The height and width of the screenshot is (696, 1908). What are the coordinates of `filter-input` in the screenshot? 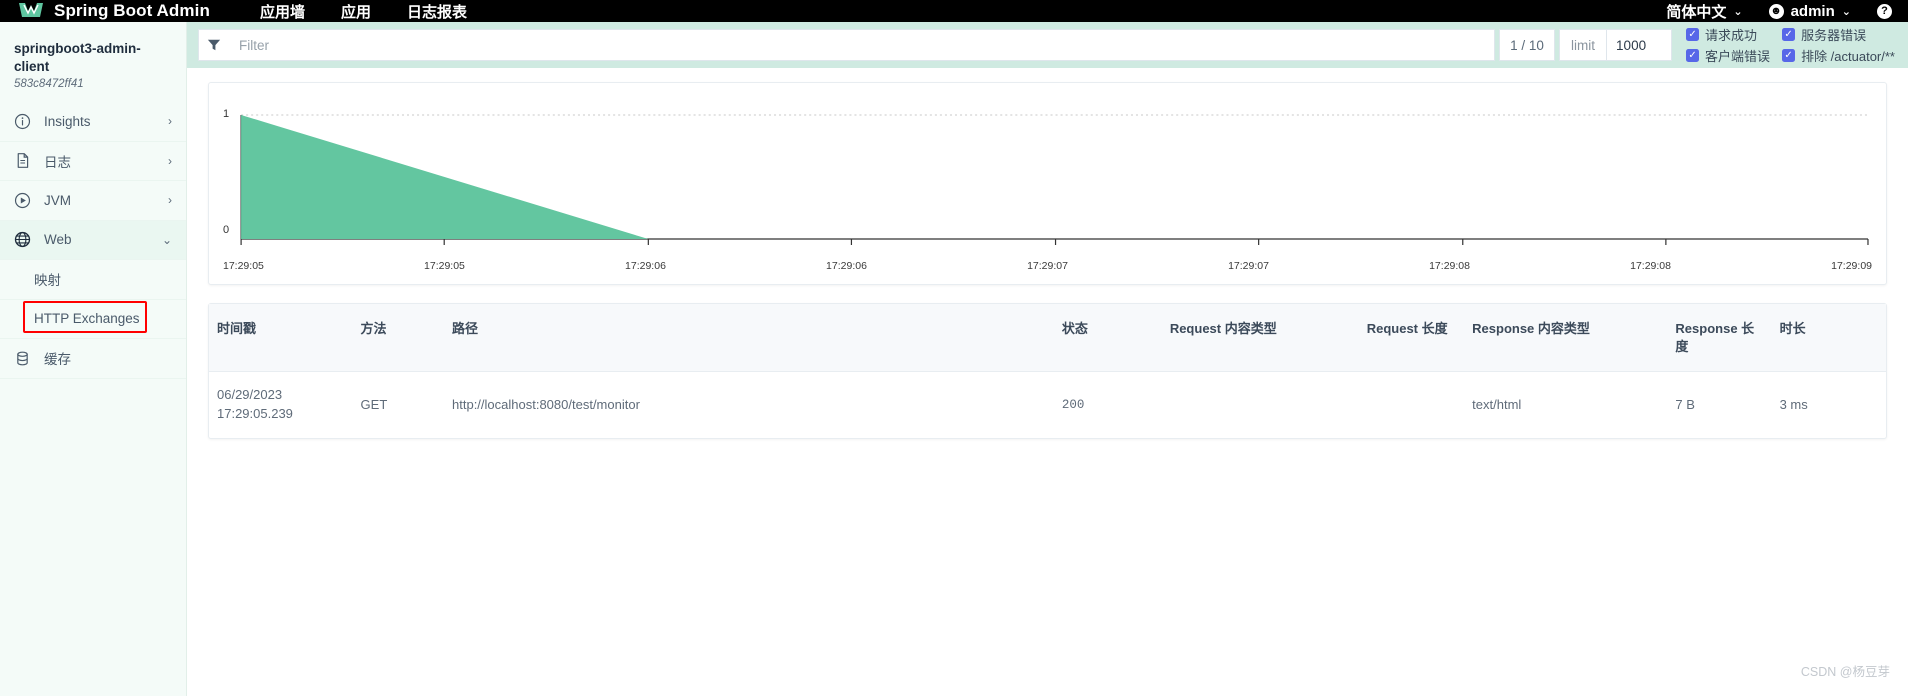 It's located at (862, 45).